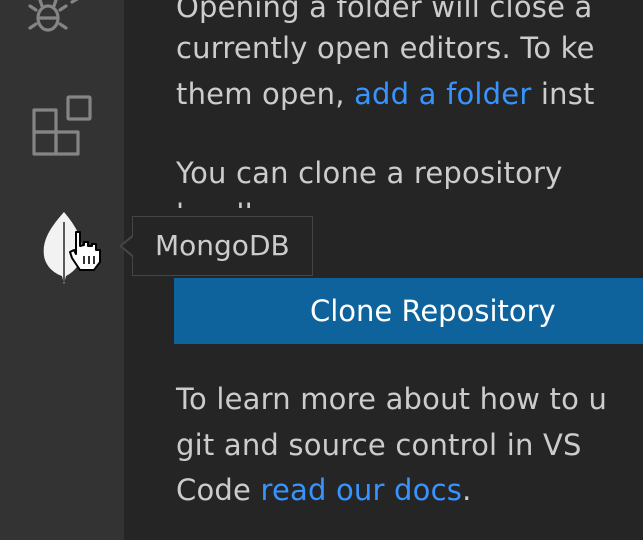 The image size is (643, 540). What do you see at coordinates (392, 399) in the screenshot?
I see `welcome-para3-line1: To learn more about how to u` at bounding box center [392, 399].